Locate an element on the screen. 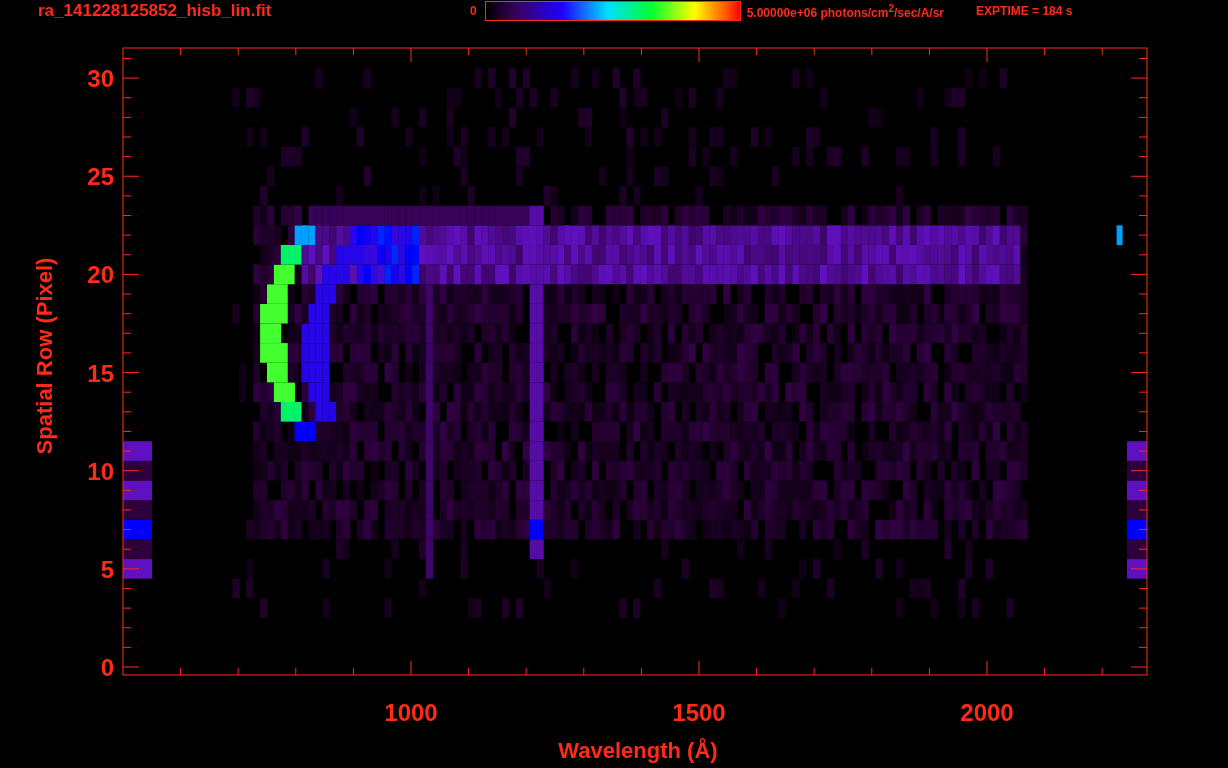 Image resolution: width=1228 pixels, height=768 pixels. colorbar-min-label: 0 is located at coordinates (473, 11).